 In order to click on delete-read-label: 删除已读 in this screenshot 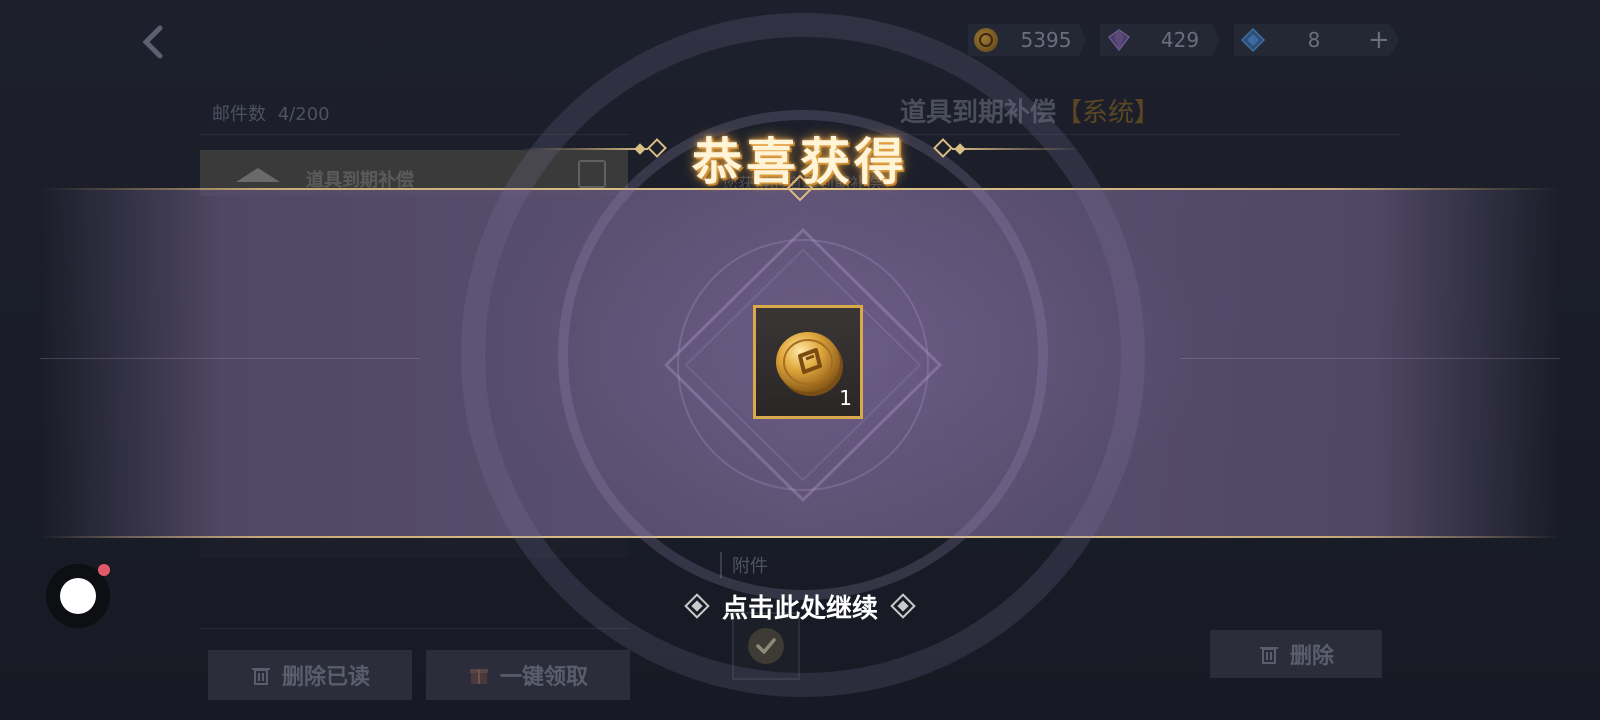, I will do `click(325, 677)`.